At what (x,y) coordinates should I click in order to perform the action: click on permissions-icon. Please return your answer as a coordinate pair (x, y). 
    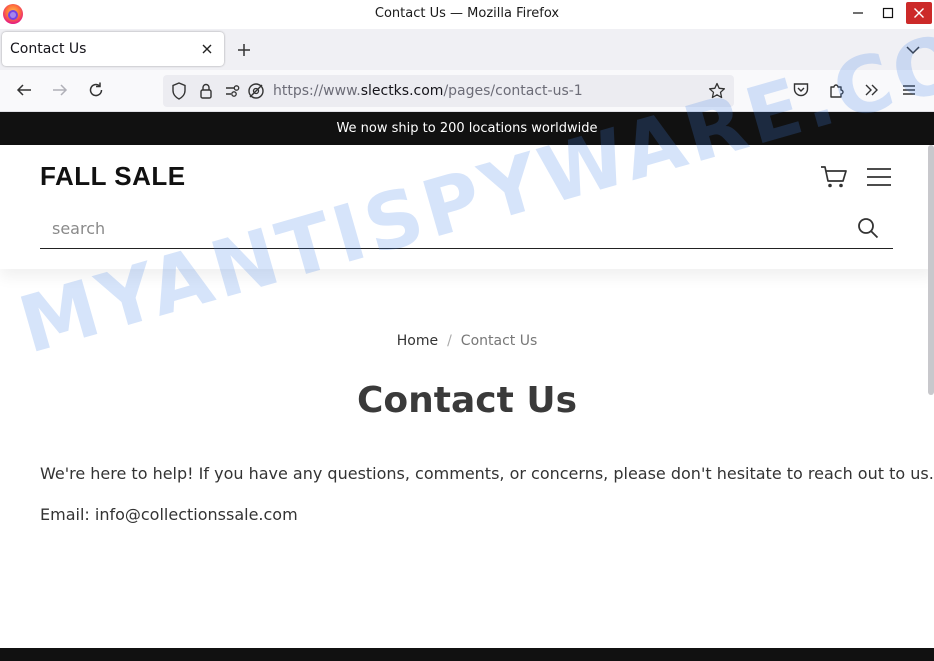
    Looking at the image, I should click on (233, 91).